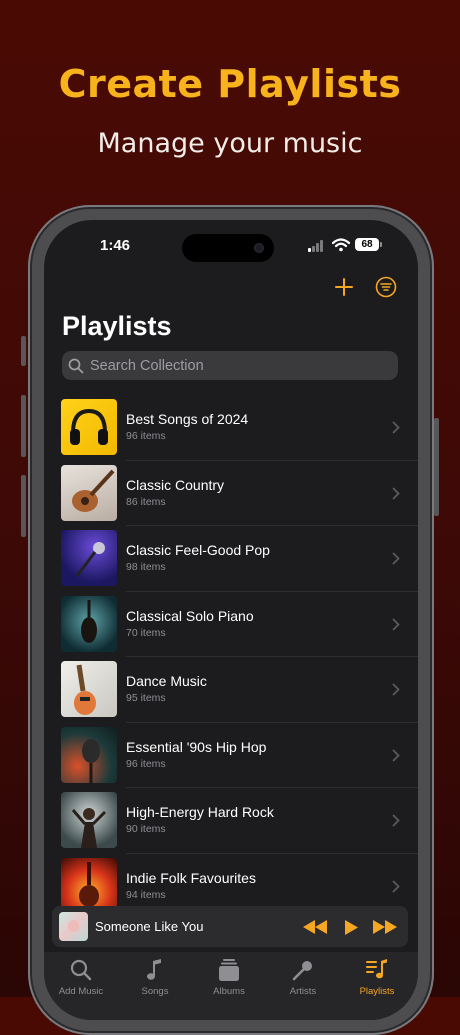  I want to click on now-playing-artwork, so click(73, 926).